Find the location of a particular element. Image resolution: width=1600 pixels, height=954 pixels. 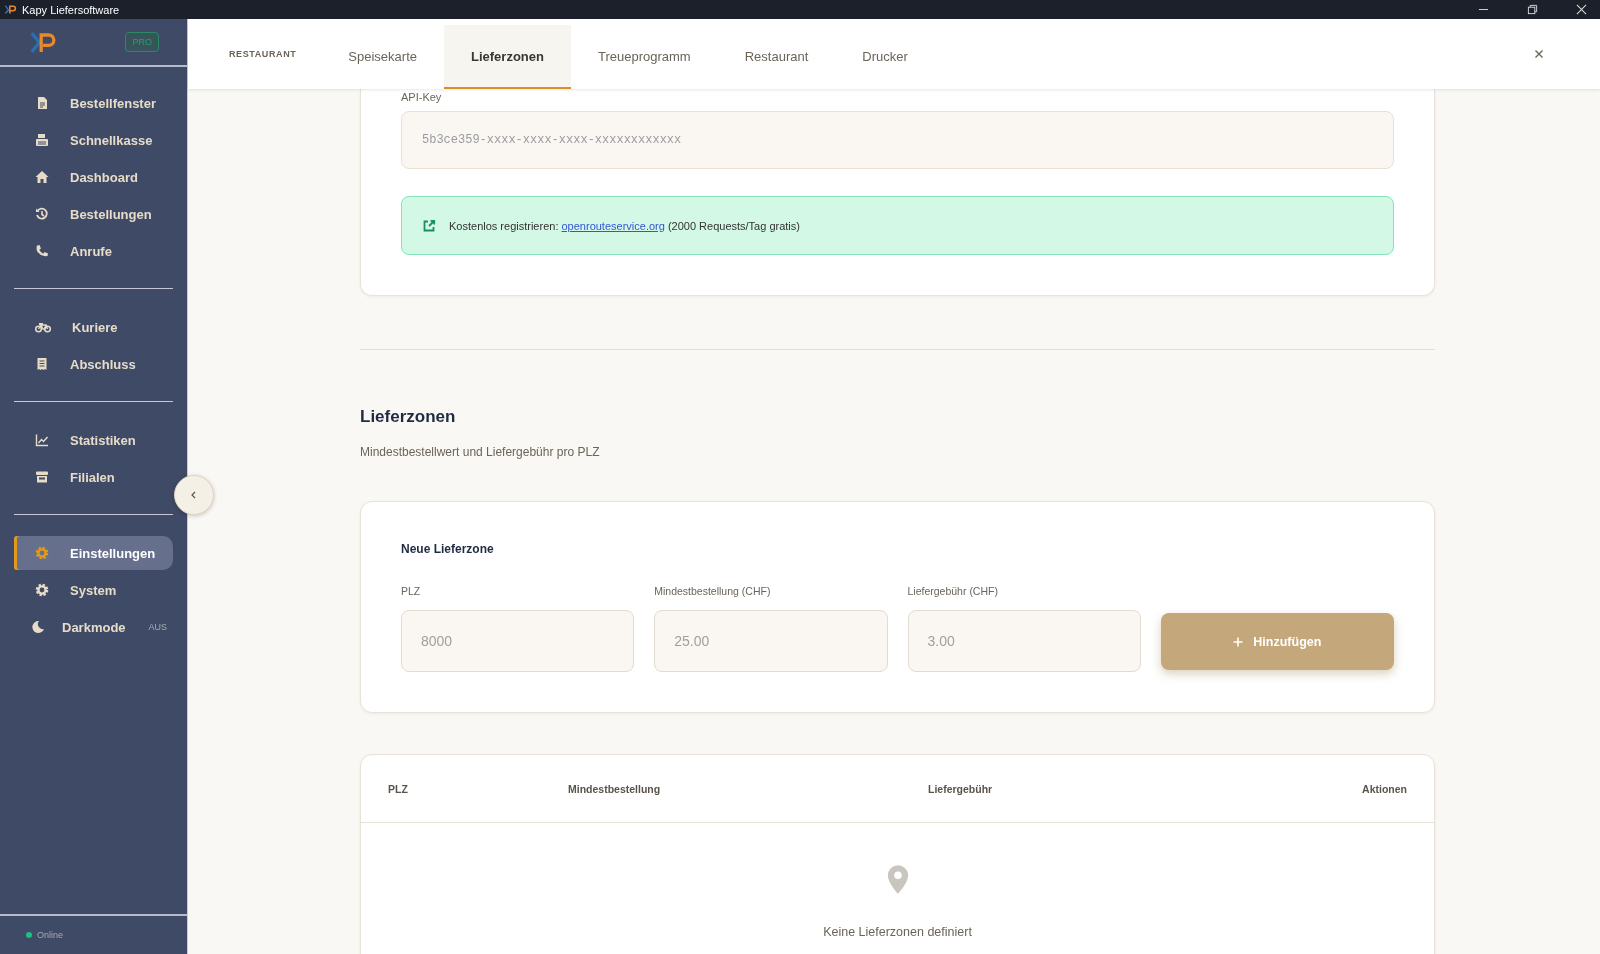

form-title: Neue Lieferzone is located at coordinates (448, 549).